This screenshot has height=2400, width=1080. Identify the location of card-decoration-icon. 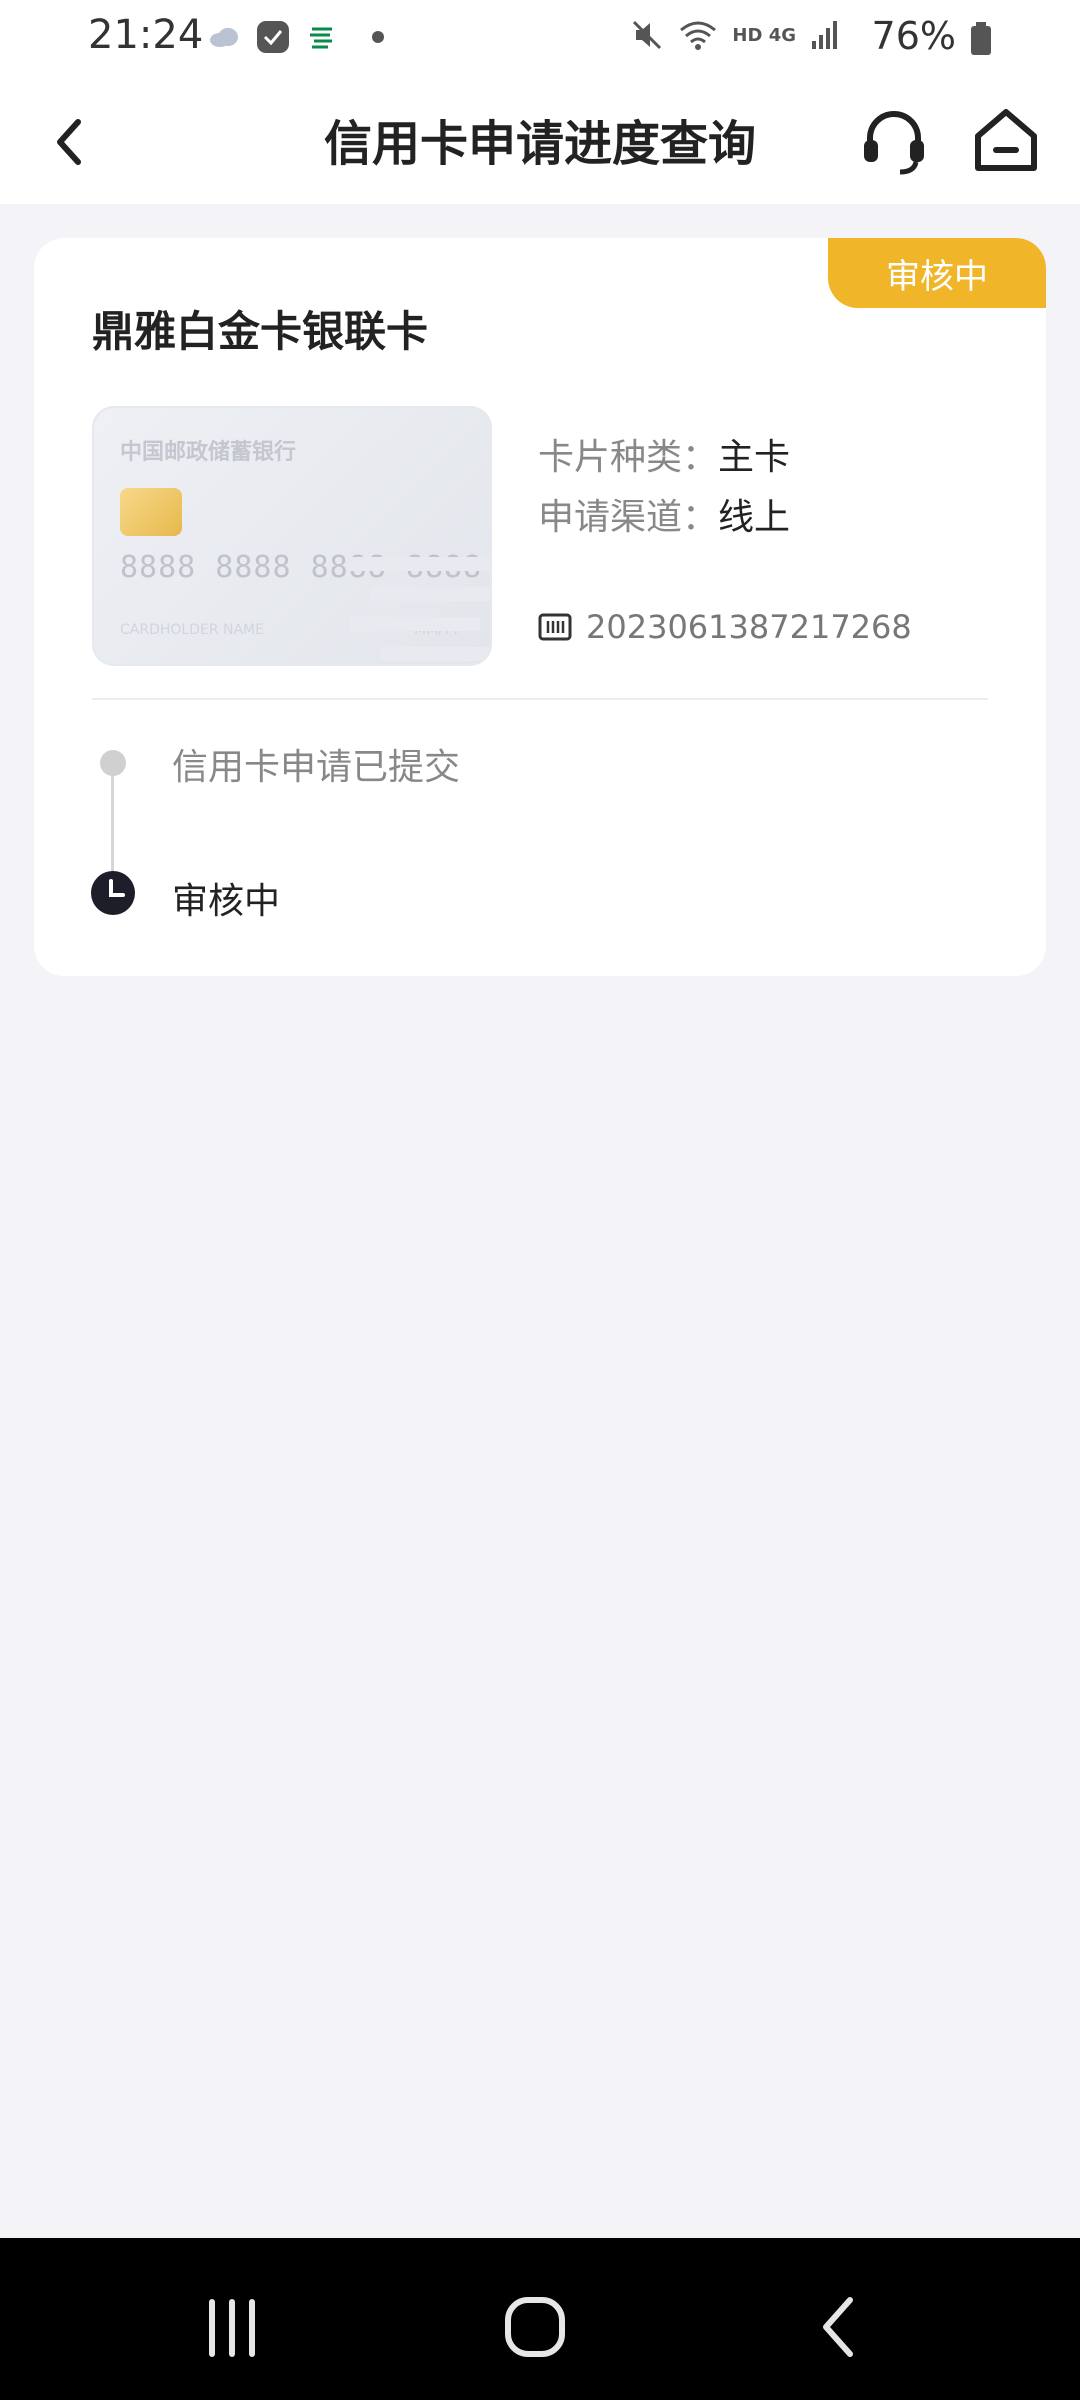
(420, 609).